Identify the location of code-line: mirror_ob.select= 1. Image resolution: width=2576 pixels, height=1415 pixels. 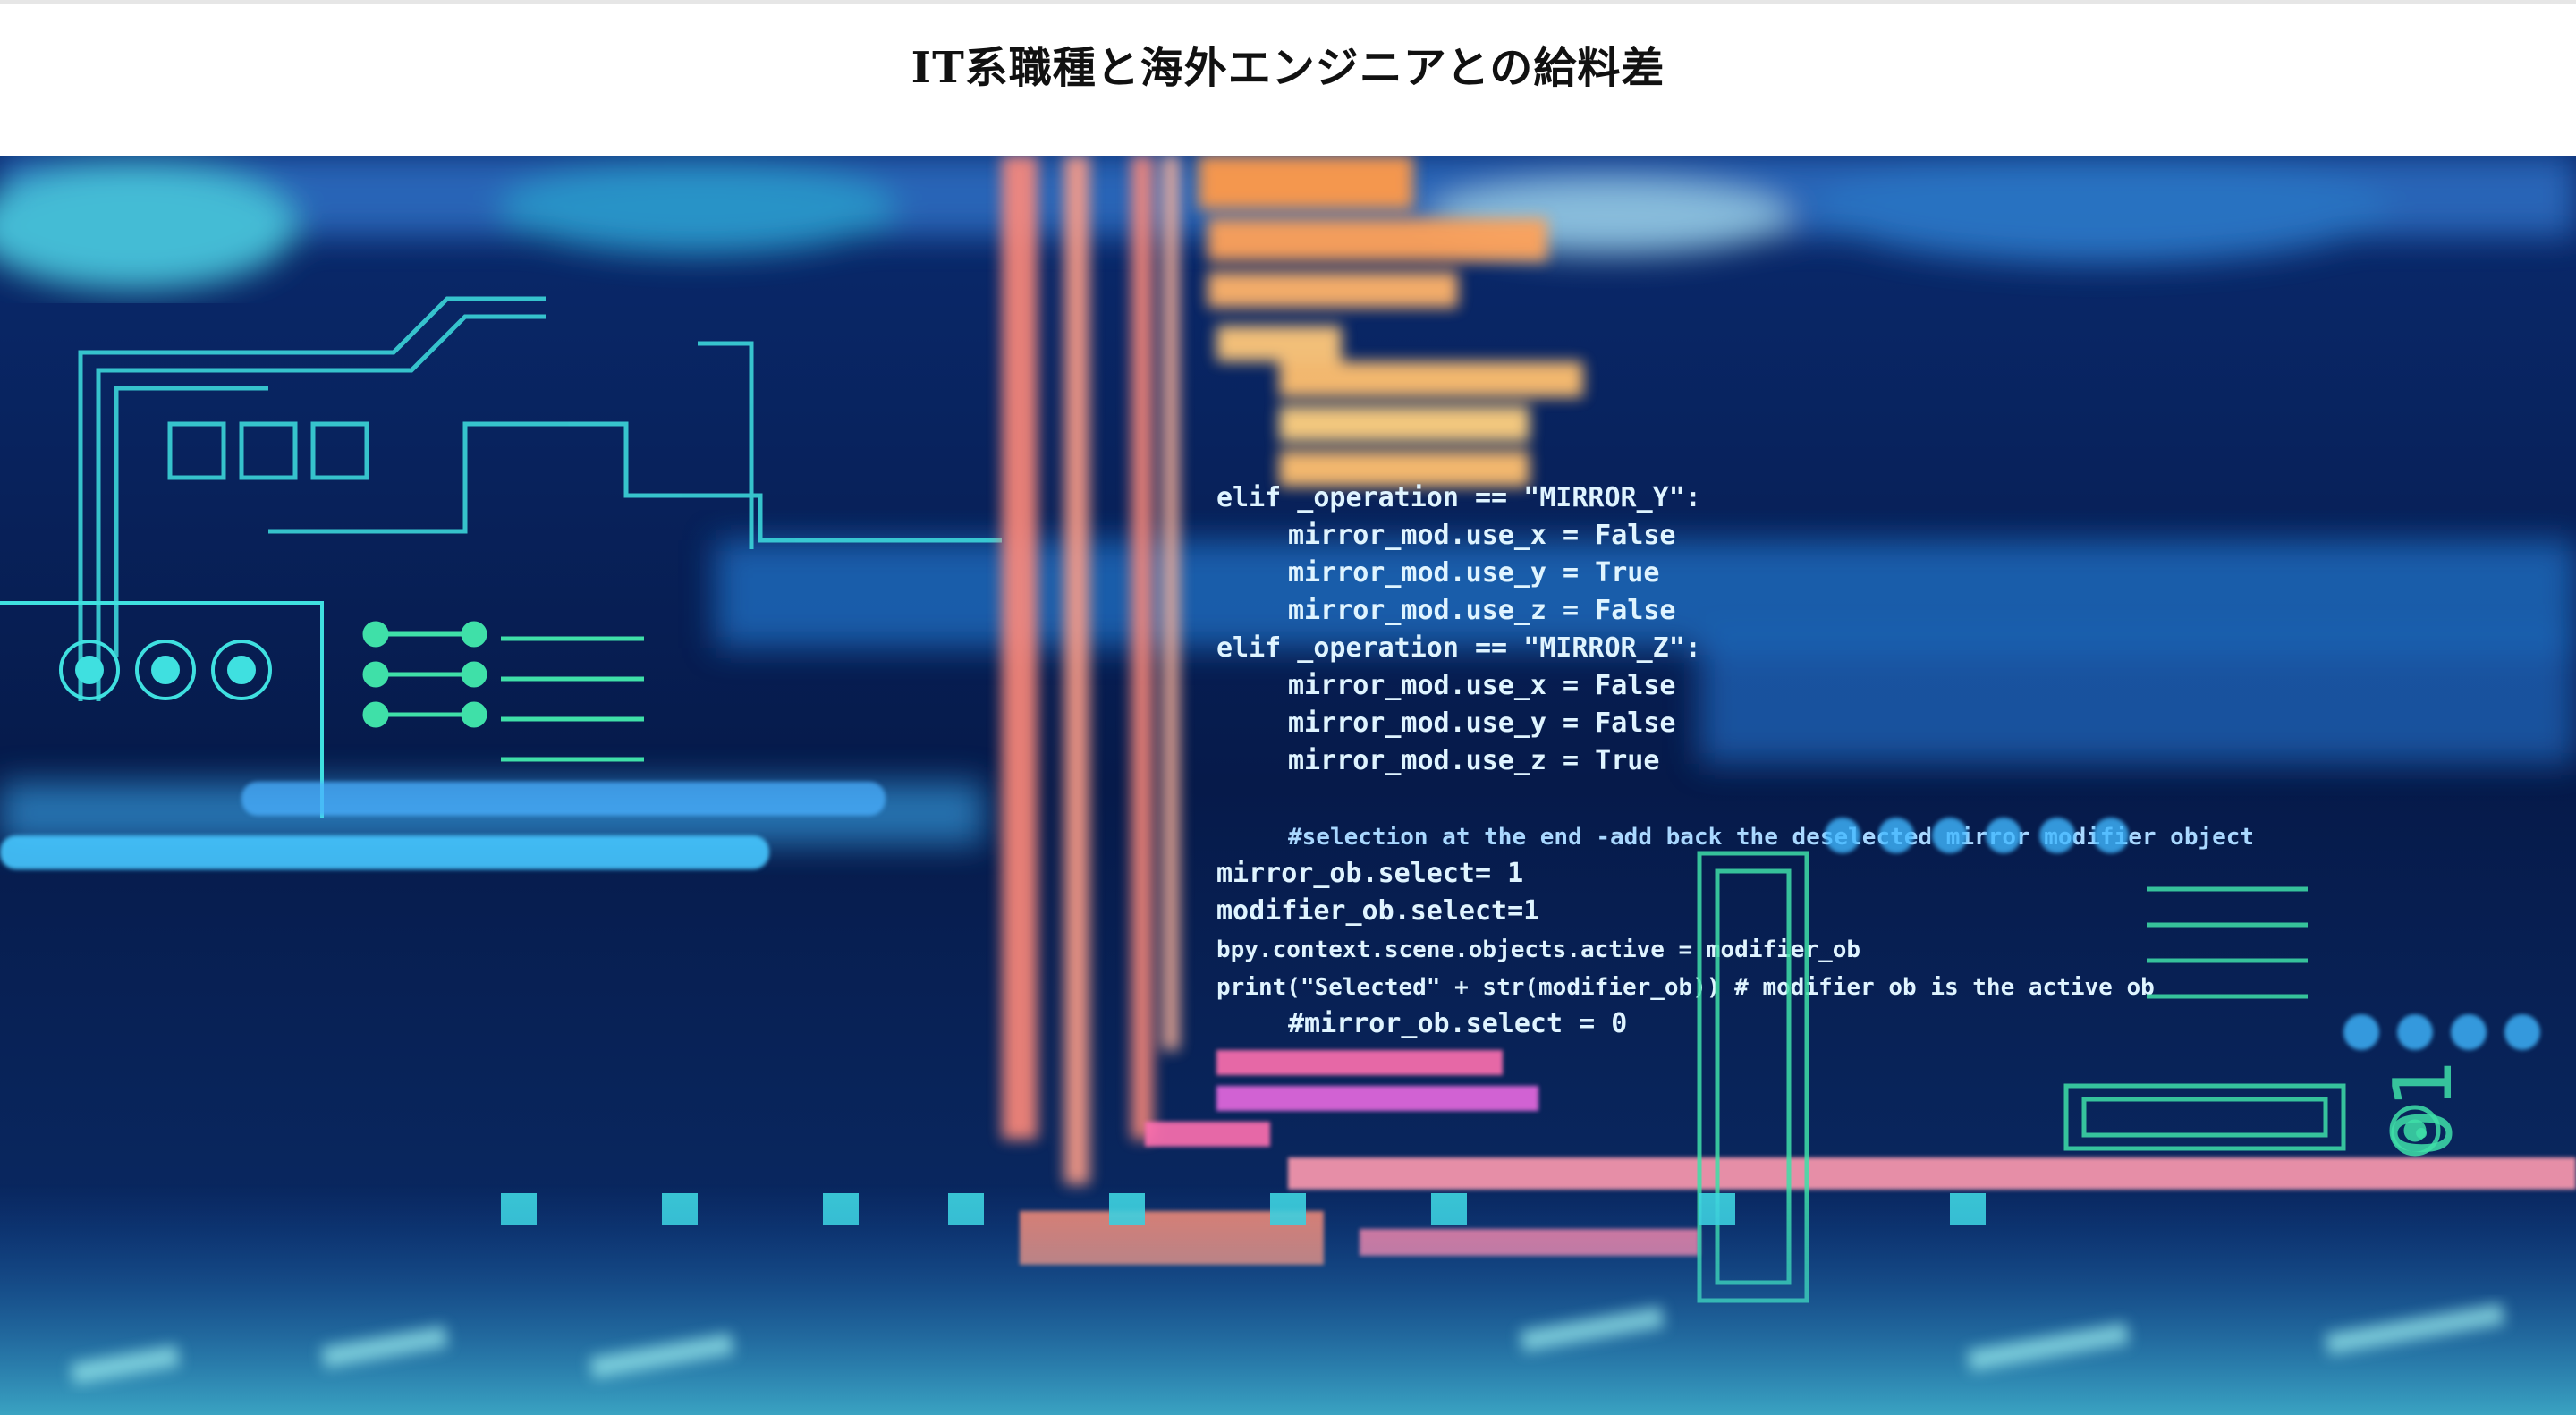
(1369, 874).